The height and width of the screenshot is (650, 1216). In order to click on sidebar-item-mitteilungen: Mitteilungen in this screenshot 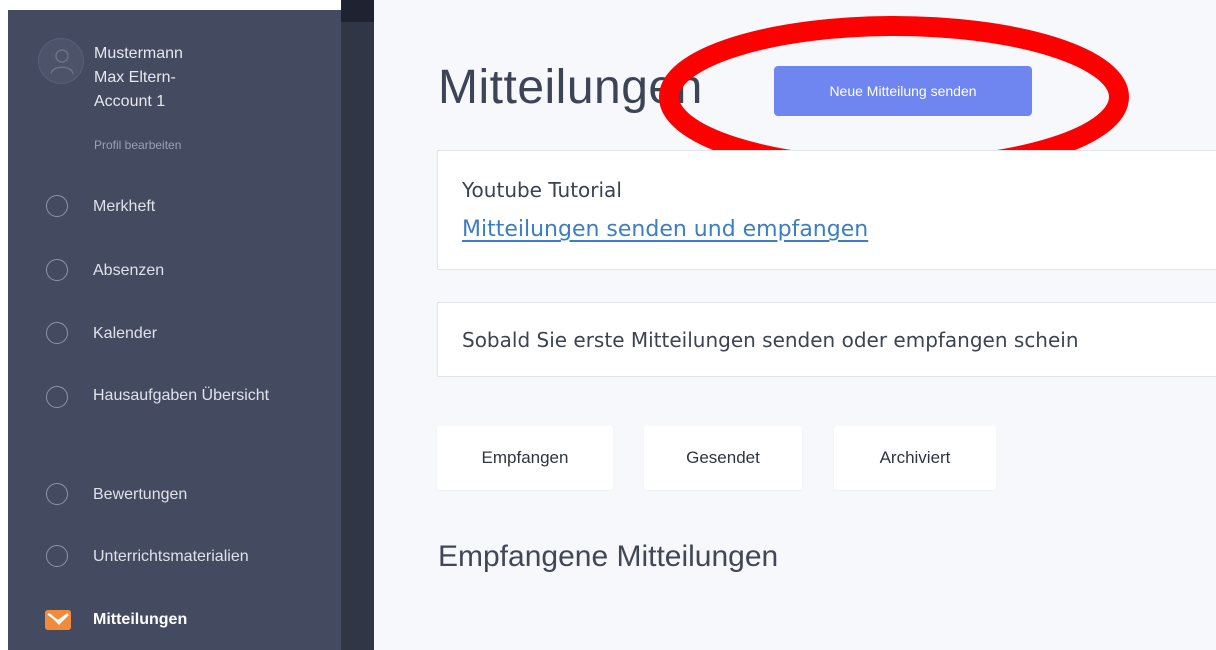, I will do `click(188, 618)`.